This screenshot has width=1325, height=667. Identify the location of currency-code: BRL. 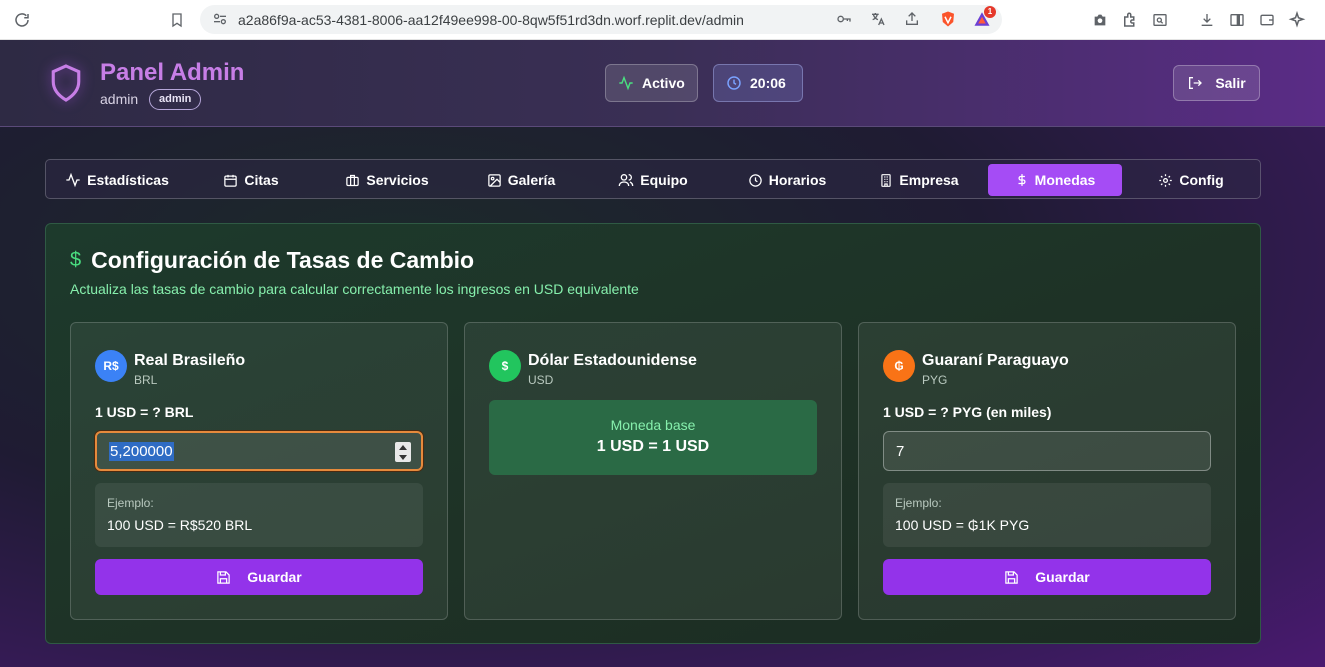
(146, 380).